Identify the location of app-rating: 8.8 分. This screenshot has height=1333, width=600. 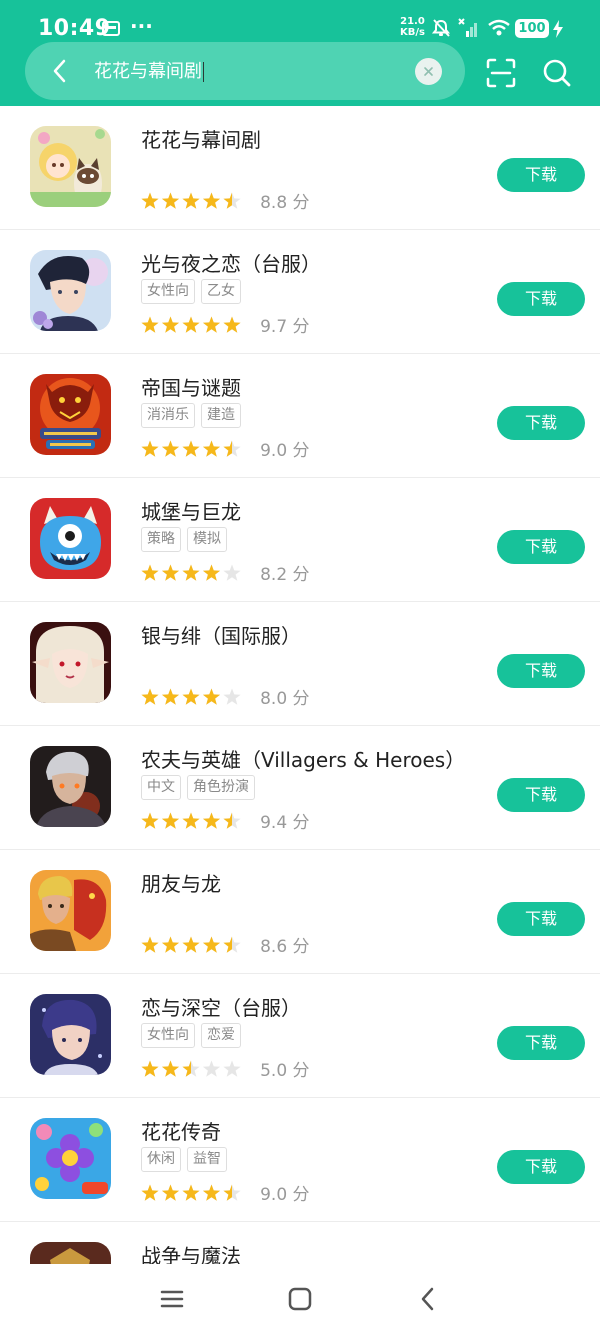
(225, 200).